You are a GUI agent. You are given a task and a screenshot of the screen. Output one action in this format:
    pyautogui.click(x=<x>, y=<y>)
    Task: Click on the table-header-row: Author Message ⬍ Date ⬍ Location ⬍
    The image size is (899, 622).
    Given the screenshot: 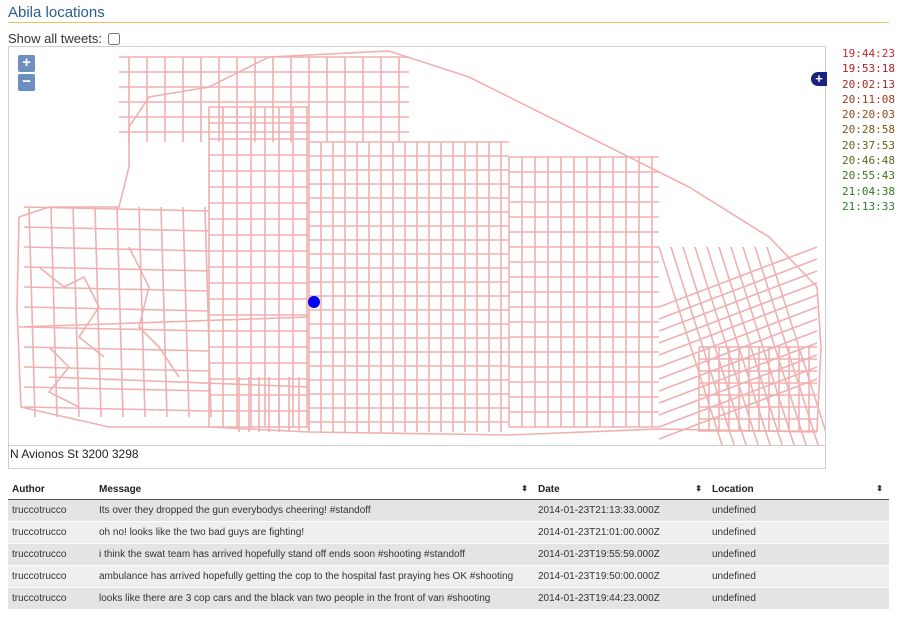 What is the action you would take?
    pyautogui.click(x=448, y=489)
    